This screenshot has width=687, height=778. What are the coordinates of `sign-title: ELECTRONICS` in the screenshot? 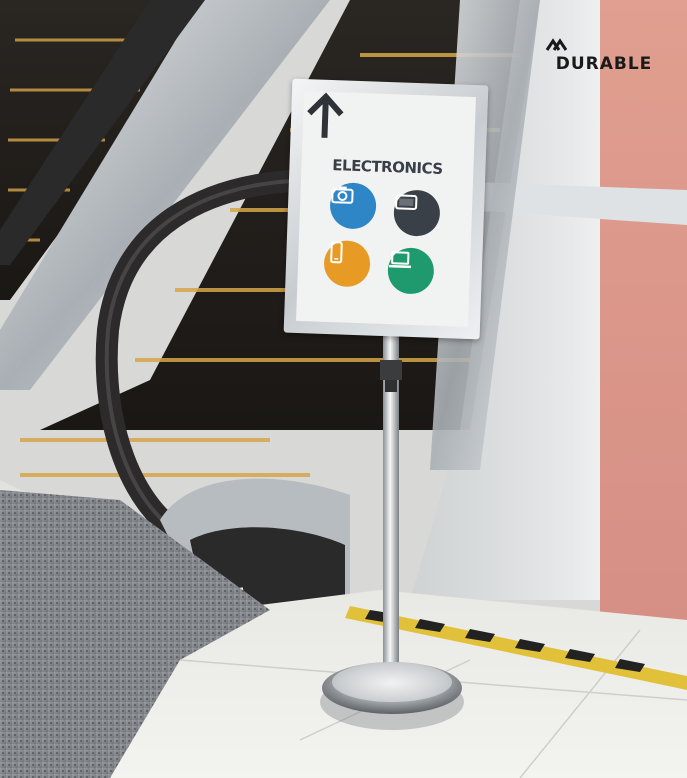 It's located at (387, 167).